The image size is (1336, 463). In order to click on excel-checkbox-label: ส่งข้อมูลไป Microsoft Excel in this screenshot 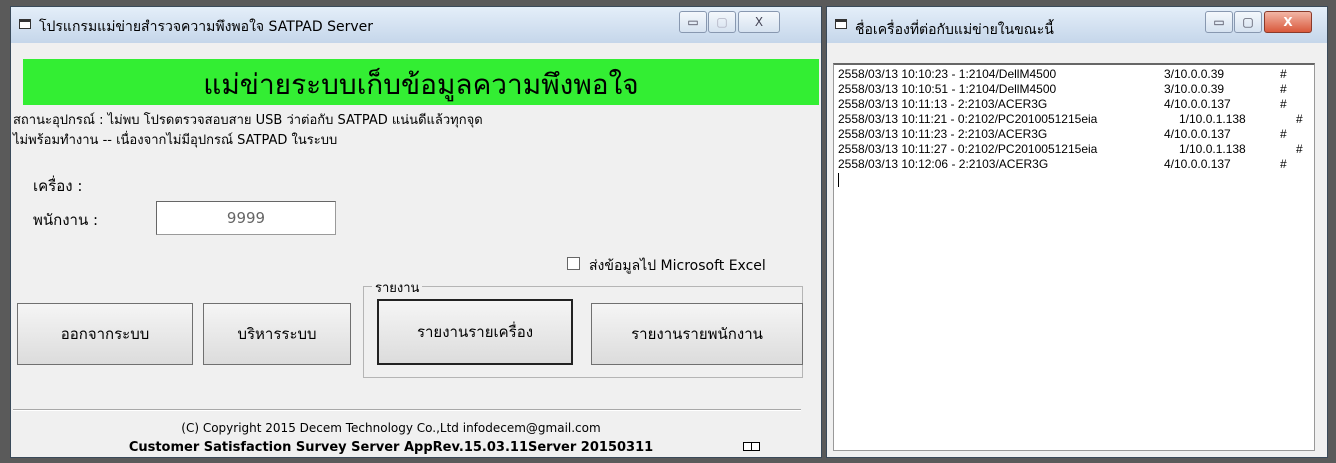, I will do `click(677, 266)`.